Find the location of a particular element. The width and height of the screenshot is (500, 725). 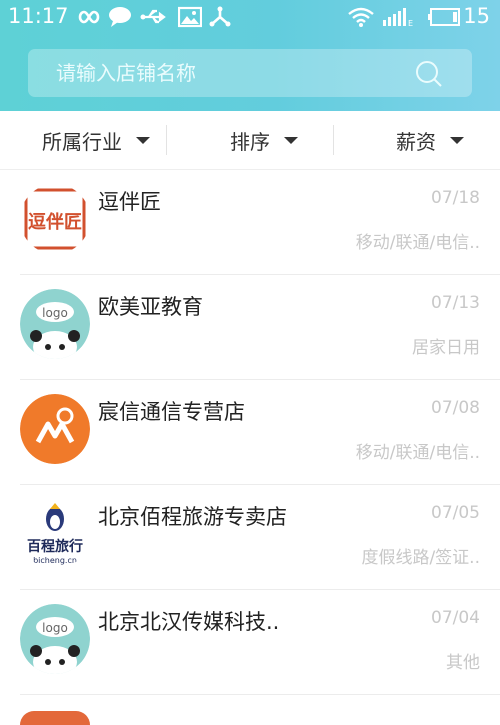

store-category: 其他 is located at coordinates (463, 663).